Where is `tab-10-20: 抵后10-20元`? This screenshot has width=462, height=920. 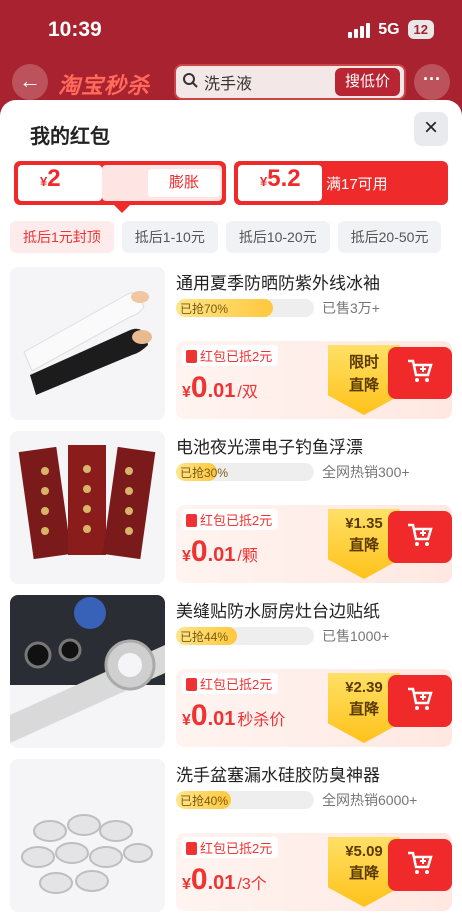
tab-10-20: 抵后10-20元 is located at coordinates (277, 237).